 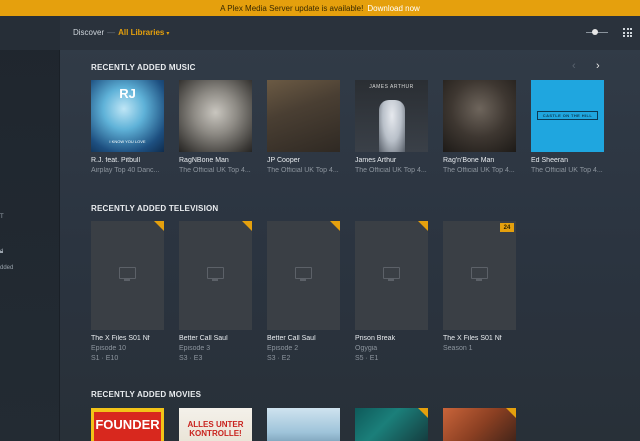 What do you see at coordinates (391, 87) in the screenshot?
I see `album-art-text: JAMES ARTHUR` at bounding box center [391, 87].